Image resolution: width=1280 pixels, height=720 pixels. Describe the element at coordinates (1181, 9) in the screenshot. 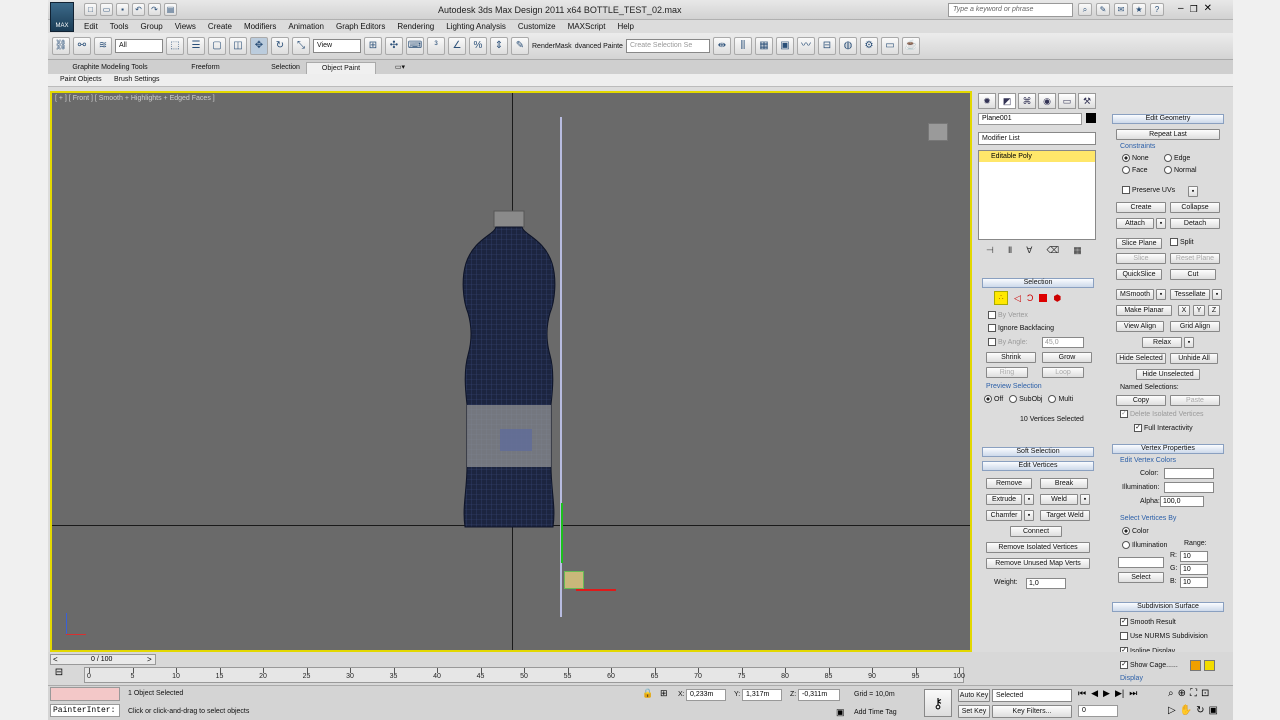

I see `minimize-icon: –` at that location.